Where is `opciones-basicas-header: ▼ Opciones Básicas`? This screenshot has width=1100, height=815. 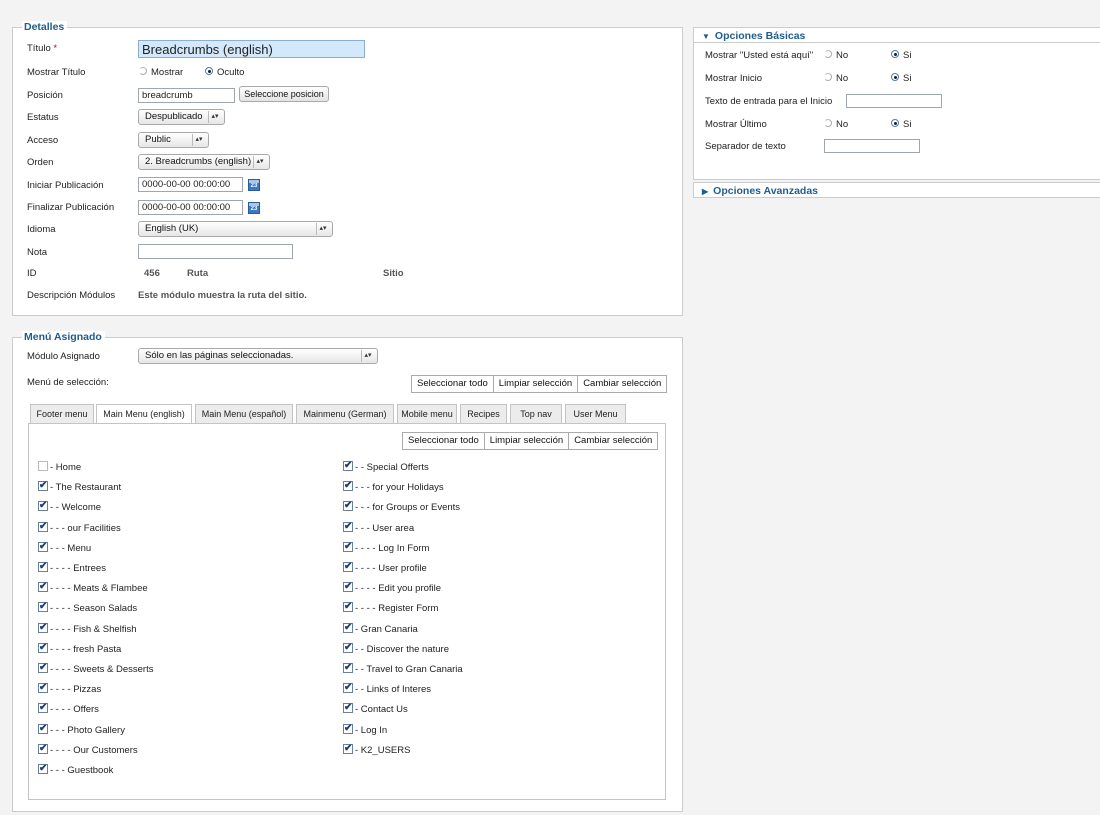
opciones-basicas-header: ▼ Opciones Básicas is located at coordinates (897, 35).